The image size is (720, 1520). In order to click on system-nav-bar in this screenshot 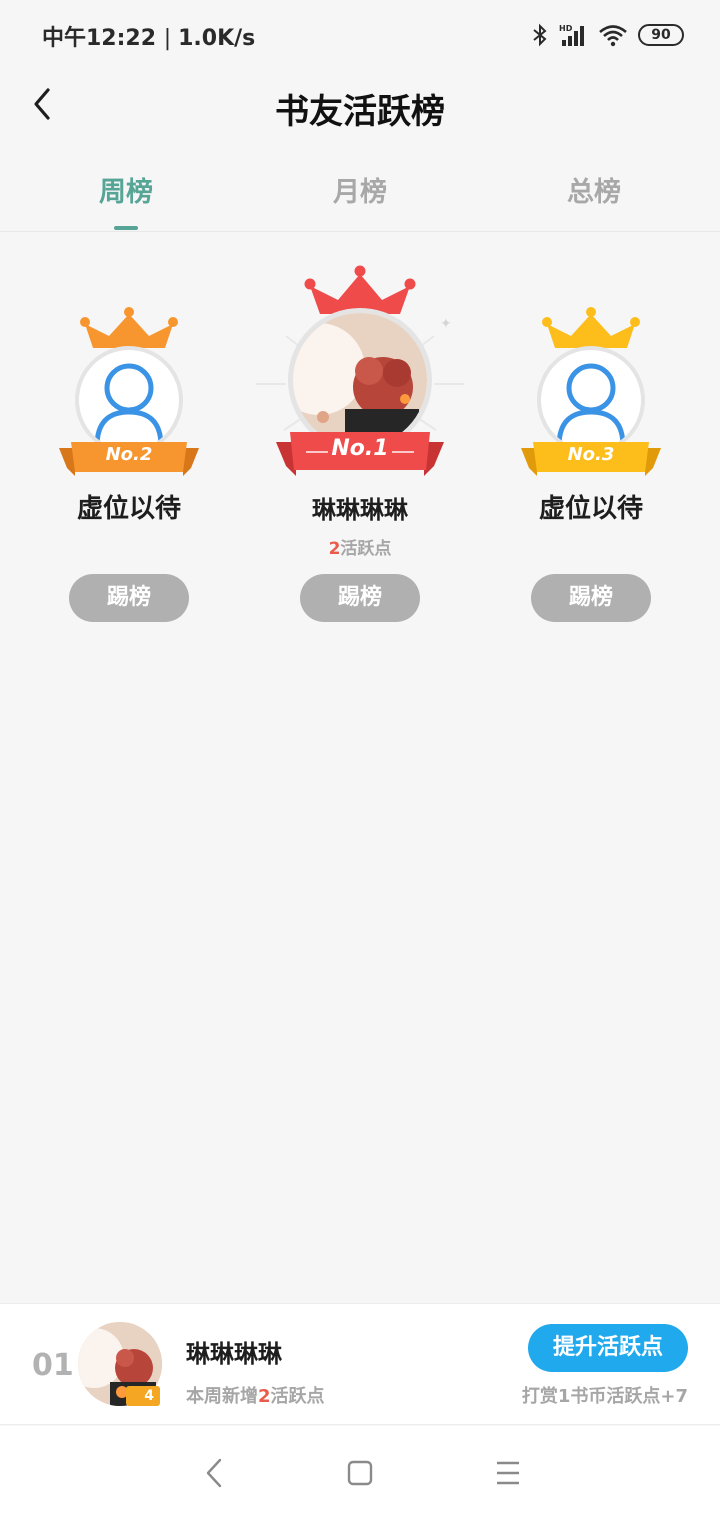, I will do `click(360, 1473)`.